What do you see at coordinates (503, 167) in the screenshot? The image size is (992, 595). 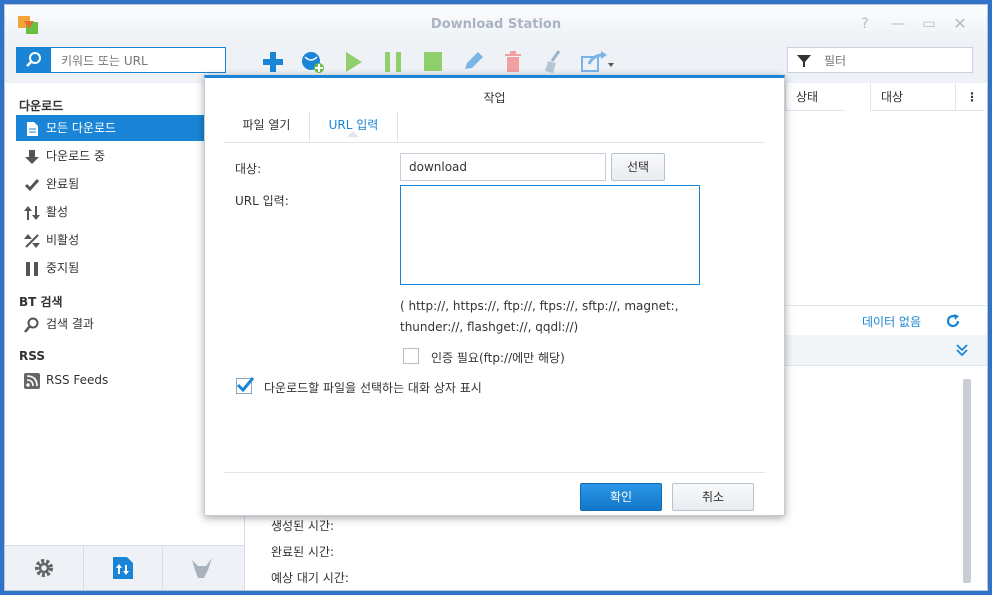 I see `destination-field` at bounding box center [503, 167].